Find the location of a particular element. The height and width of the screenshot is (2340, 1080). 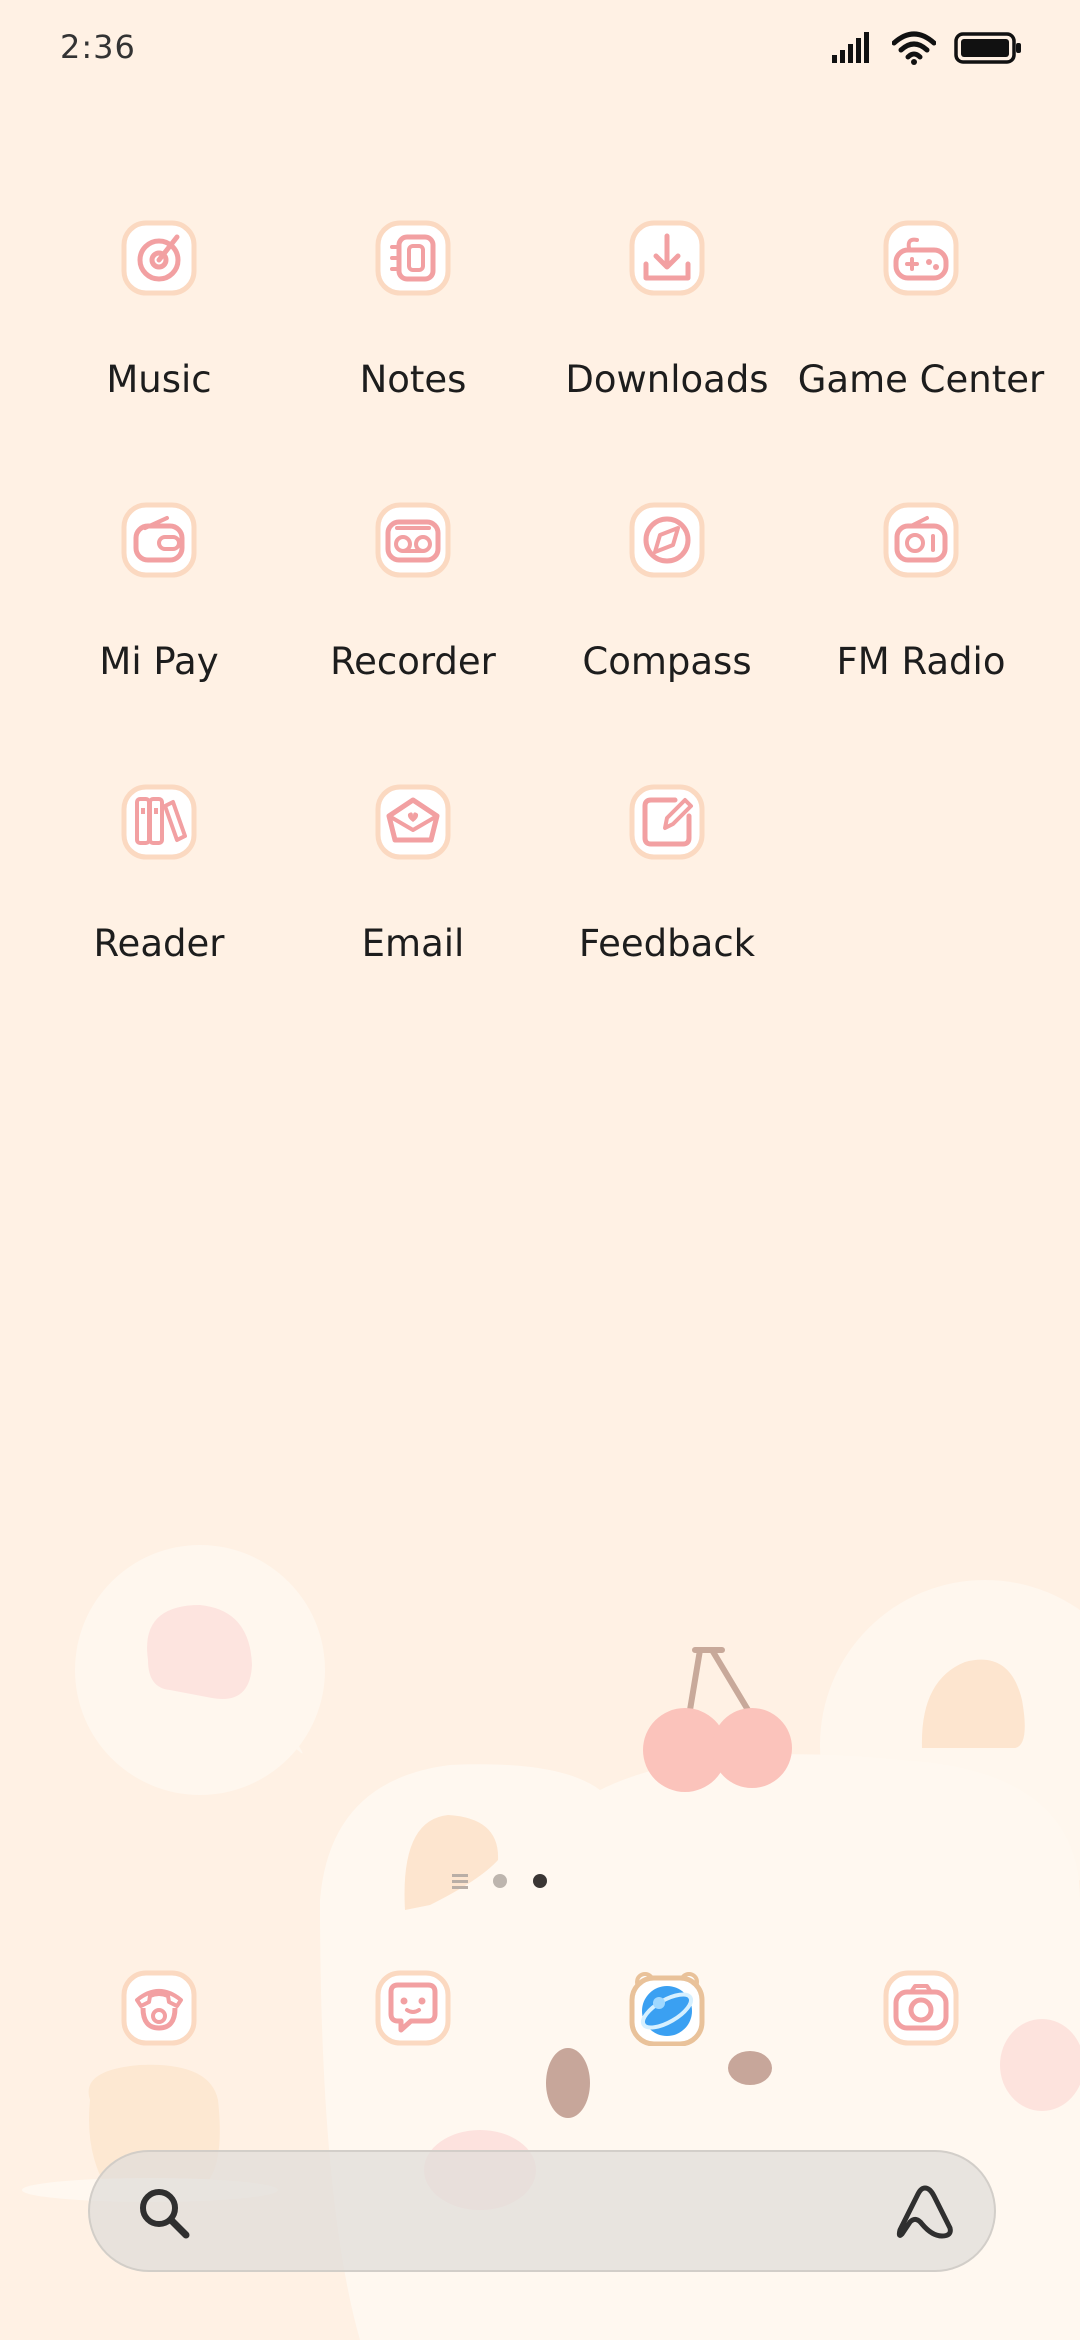

page-dot is located at coordinates (500, 1881).